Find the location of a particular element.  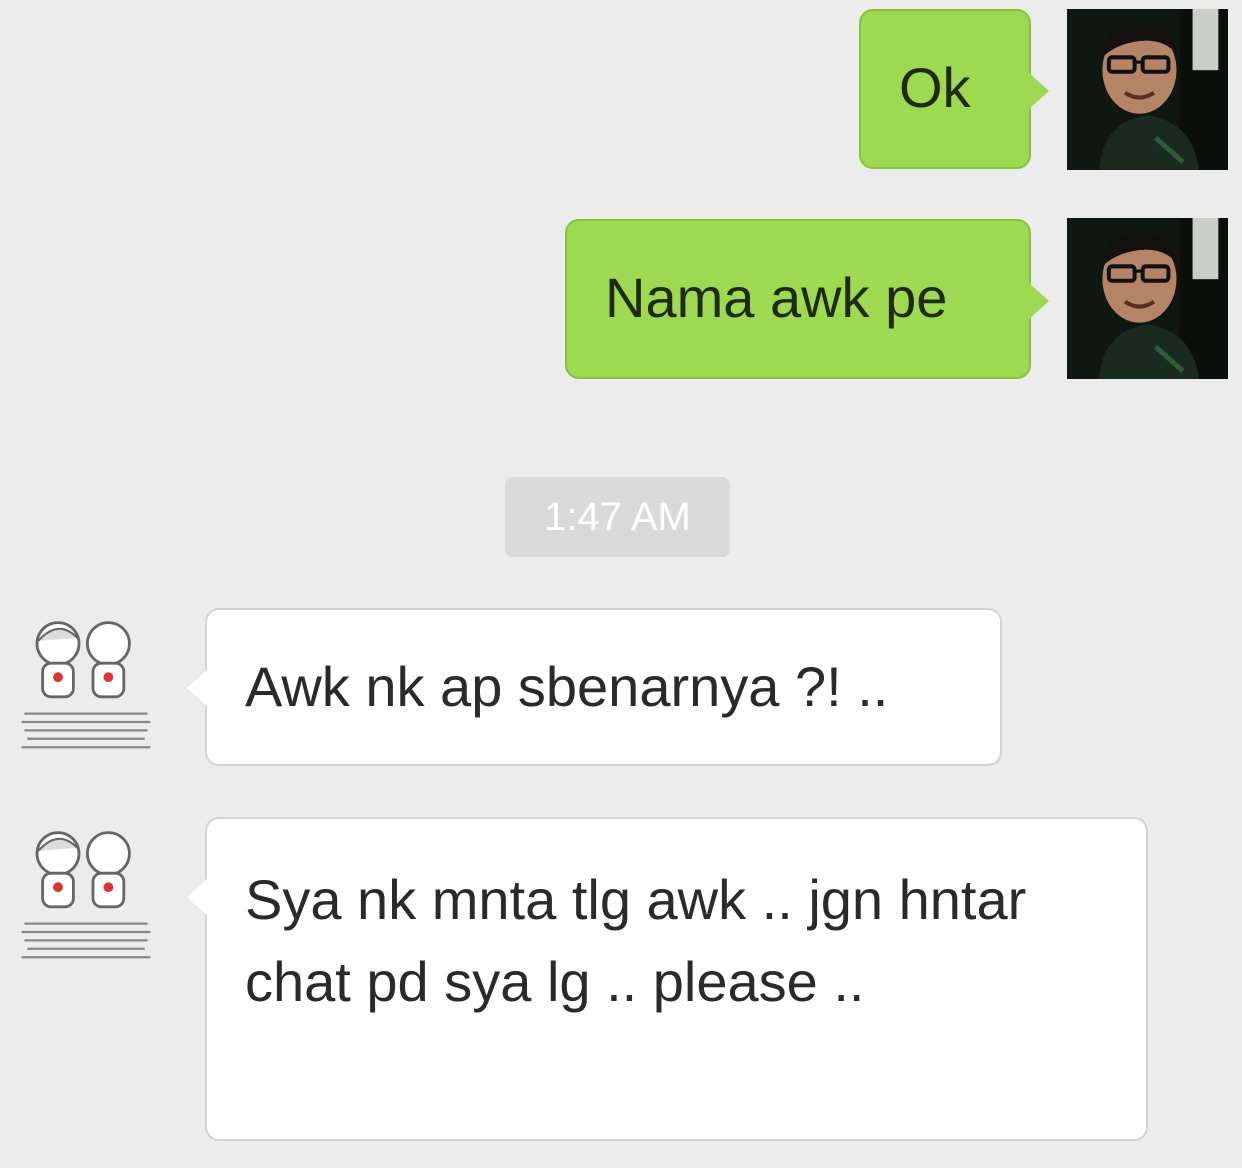

message-text: Ok is located at coordinates (935, 87).